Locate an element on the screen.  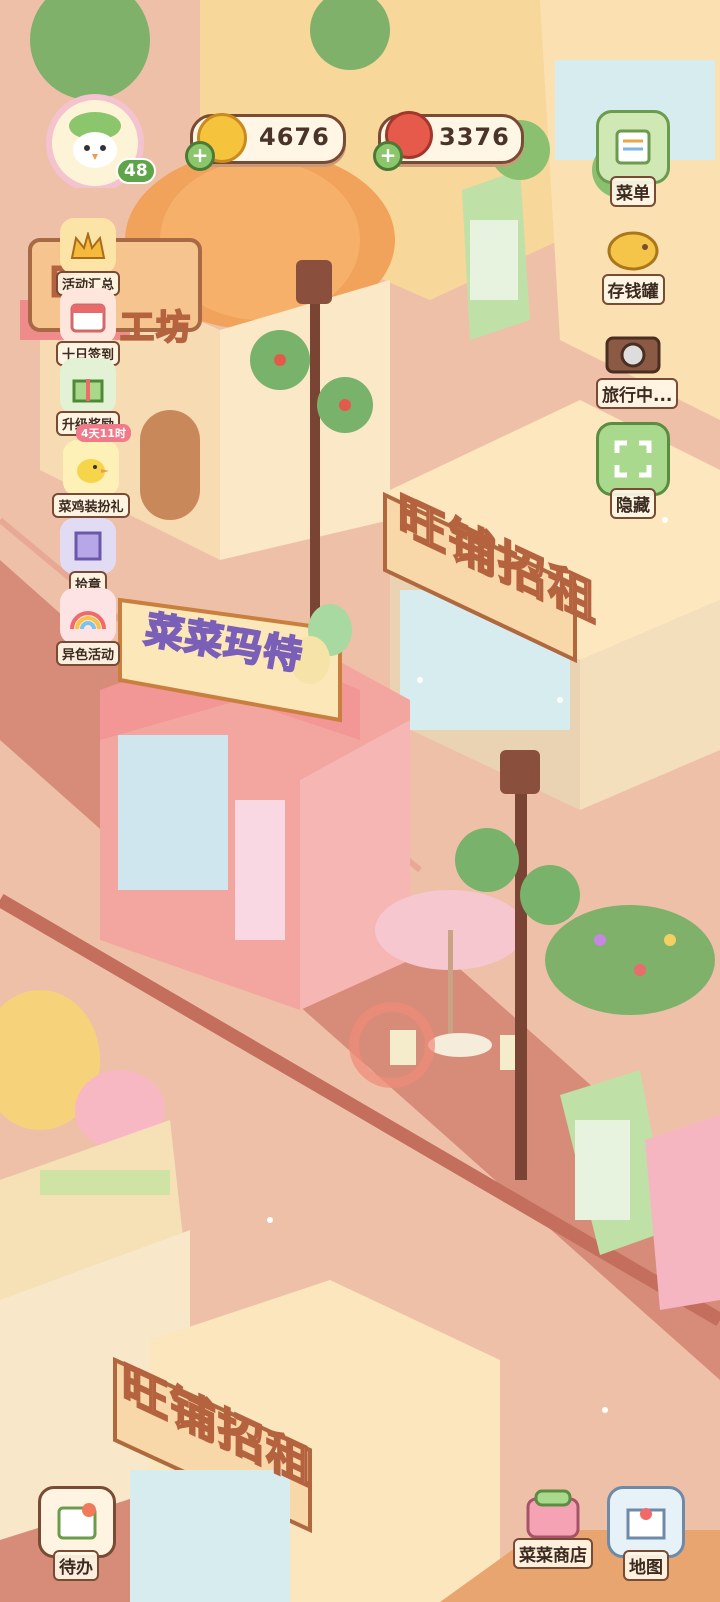
add-radish-button: + is located at coordinates (388, 156).